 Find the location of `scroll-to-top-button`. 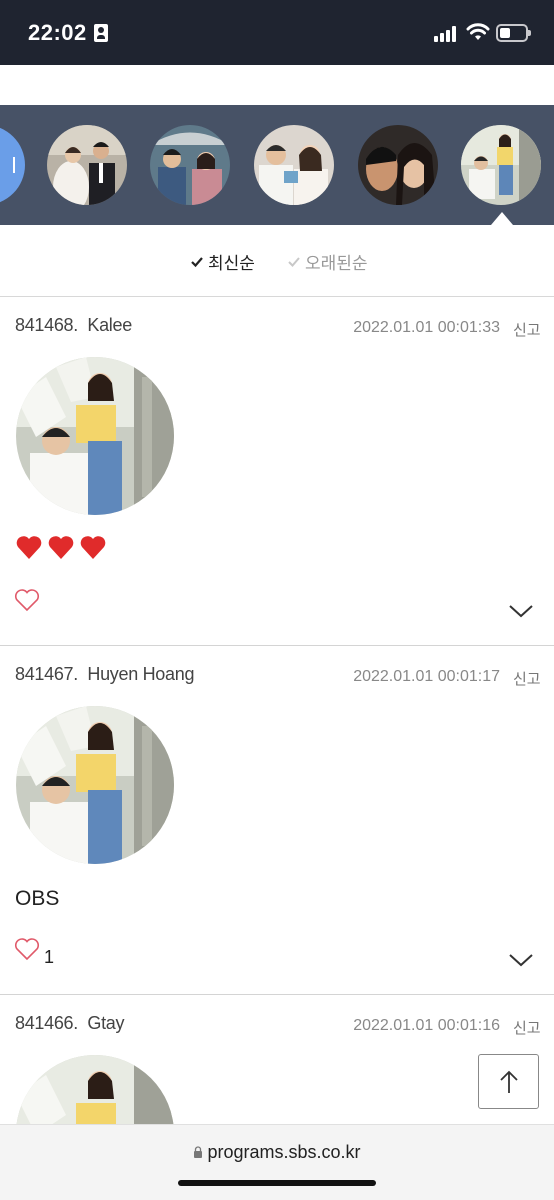

scroll-to-top-button is located at coordinates (508, 1081).